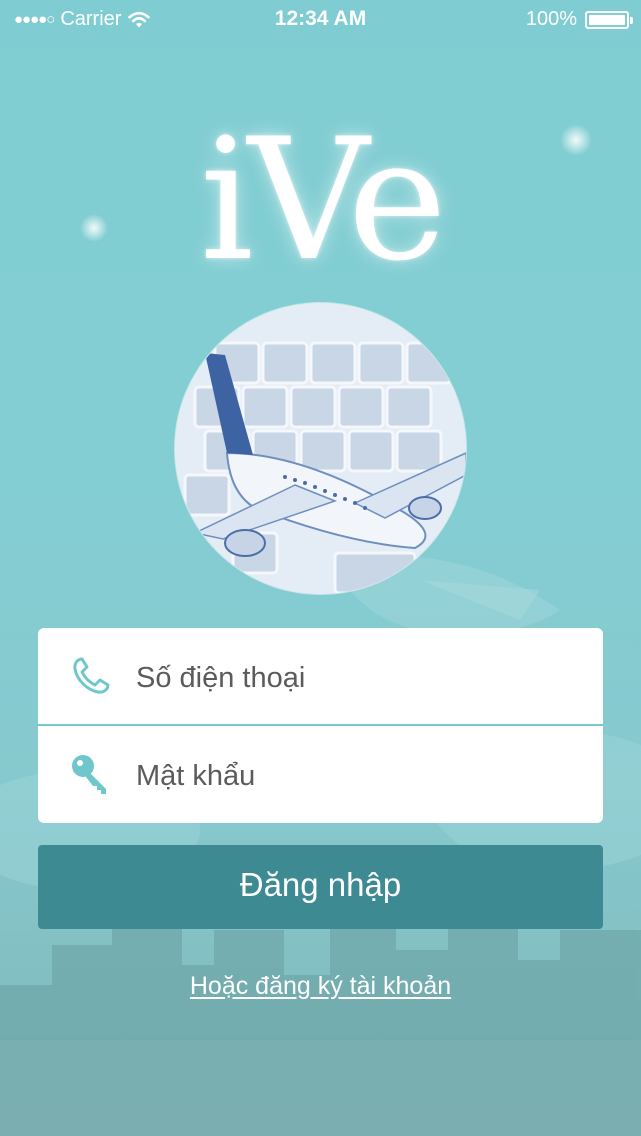  What do you see at coordinates (320, 676) in the screenshot?
I see `phone-field: Số điện thoại` at bounding box center [320, 676].